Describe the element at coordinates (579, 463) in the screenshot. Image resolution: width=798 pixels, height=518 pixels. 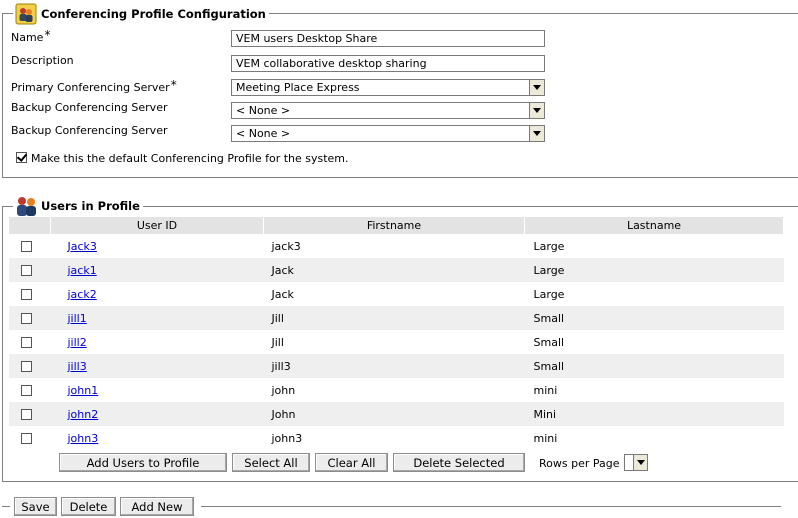
I see `rows-per-page-label: Rows per Page` at that location.